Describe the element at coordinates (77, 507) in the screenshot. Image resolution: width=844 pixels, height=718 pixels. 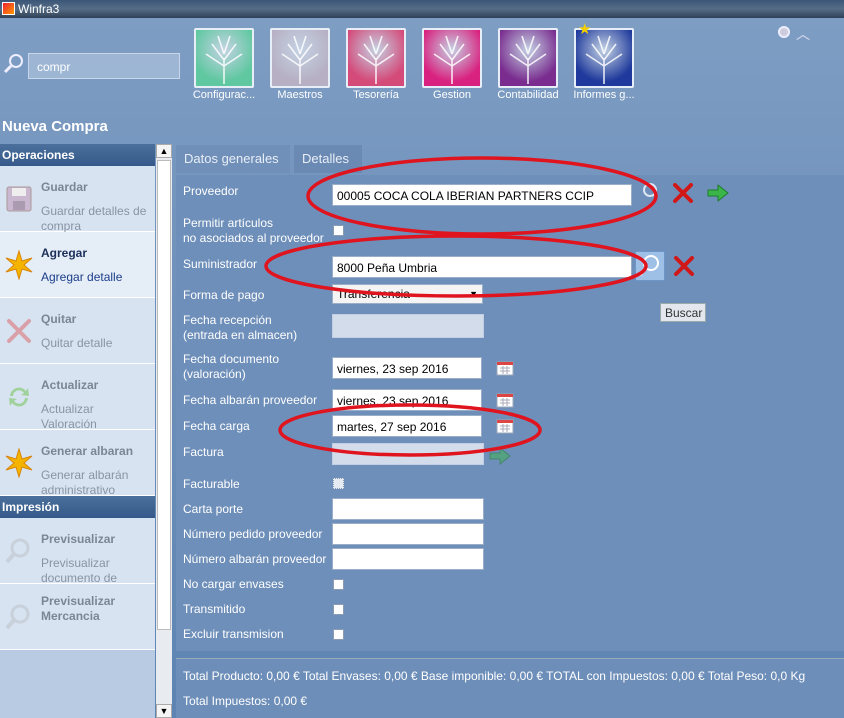
I see `section-header: Impresión` at that location.